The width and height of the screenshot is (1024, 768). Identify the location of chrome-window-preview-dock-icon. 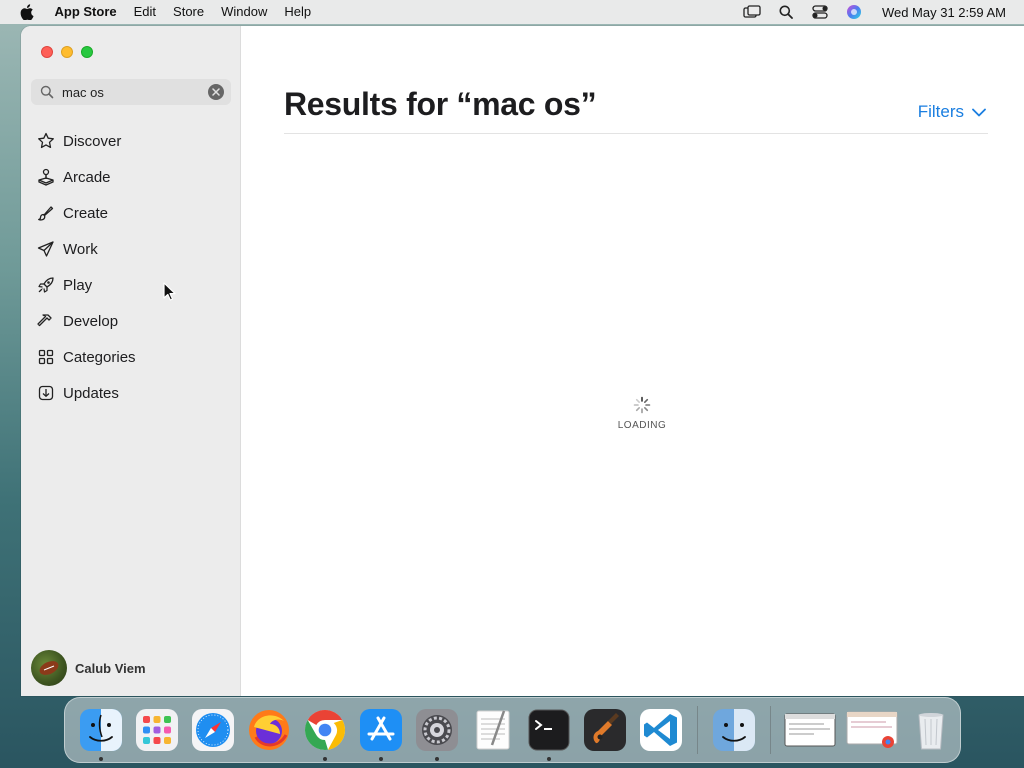
(872, 730).